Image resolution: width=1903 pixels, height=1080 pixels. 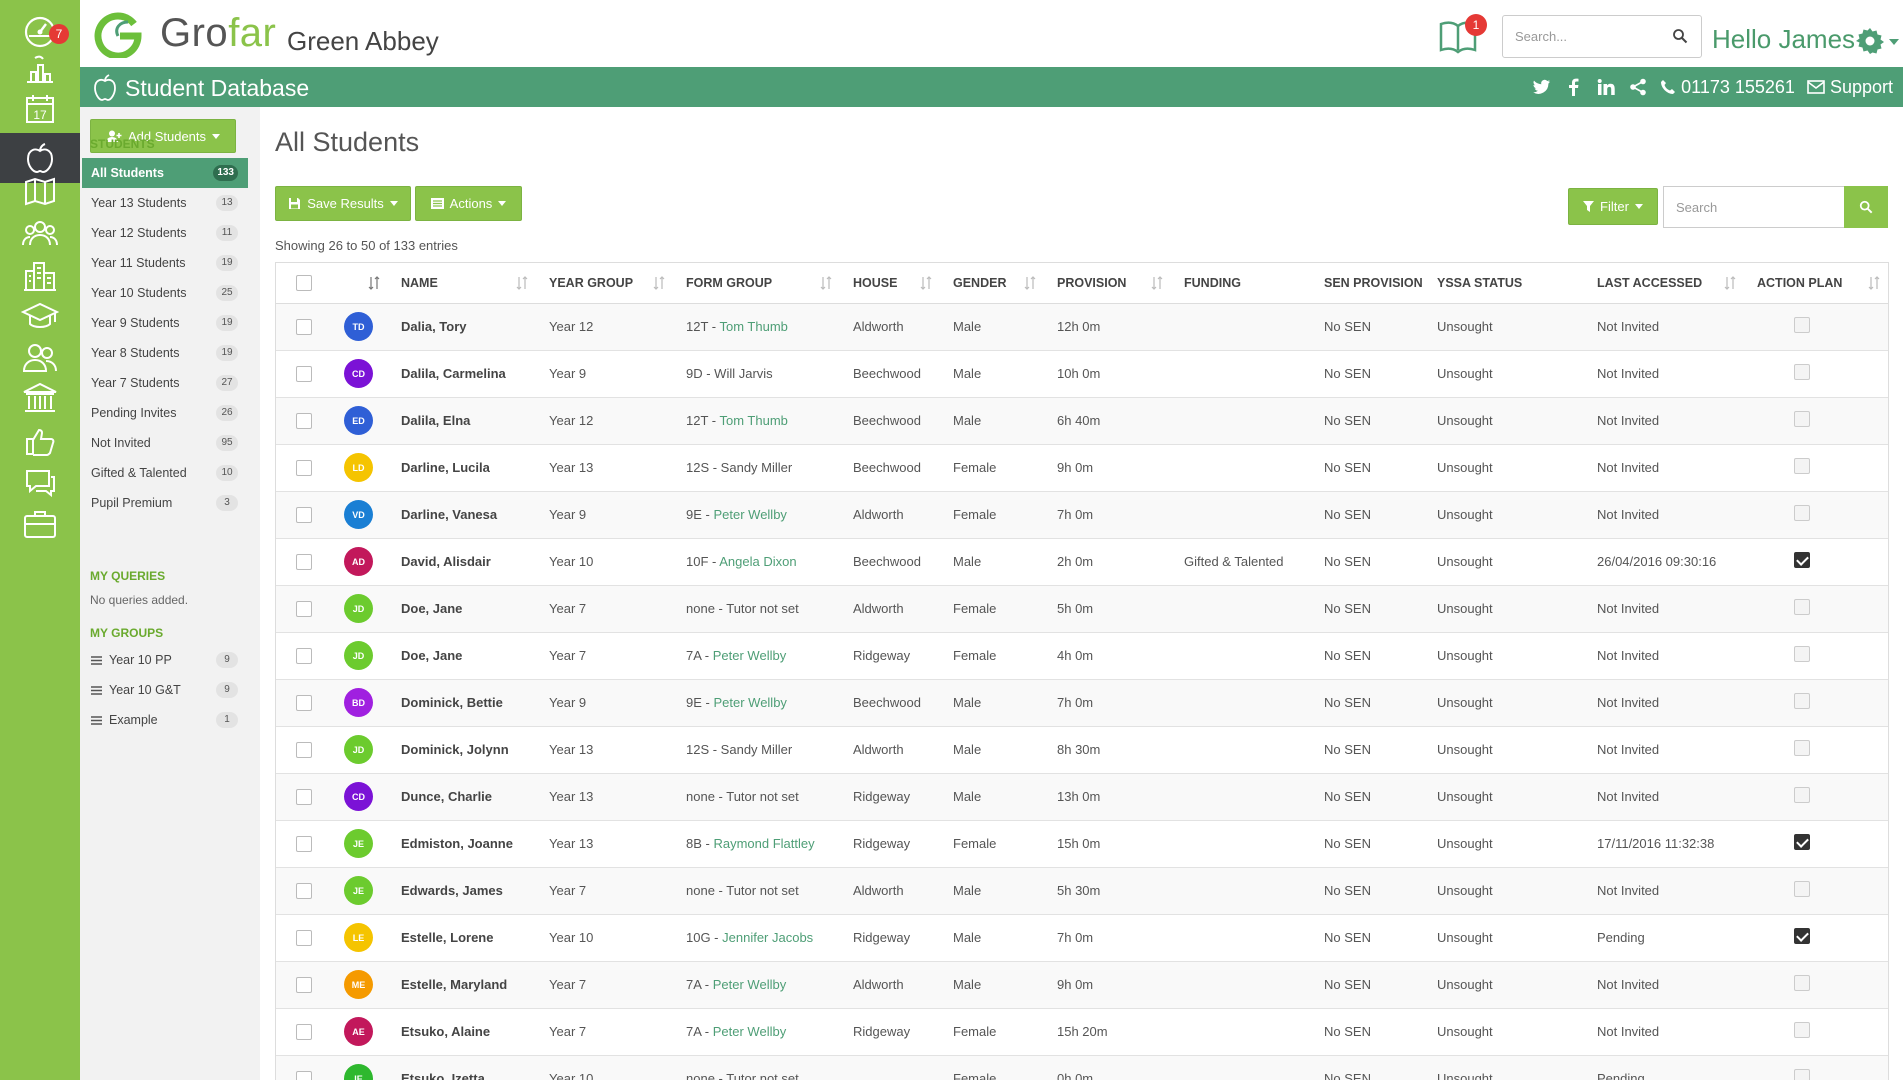 I want to click on student-name: Dominick, Bettie, so click(x=462, y=703).